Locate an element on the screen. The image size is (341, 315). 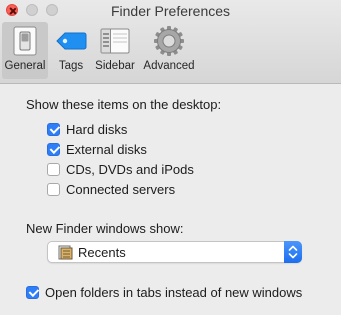
tab-sidebar-label: Sidebar is located at coordinates (115, 66).